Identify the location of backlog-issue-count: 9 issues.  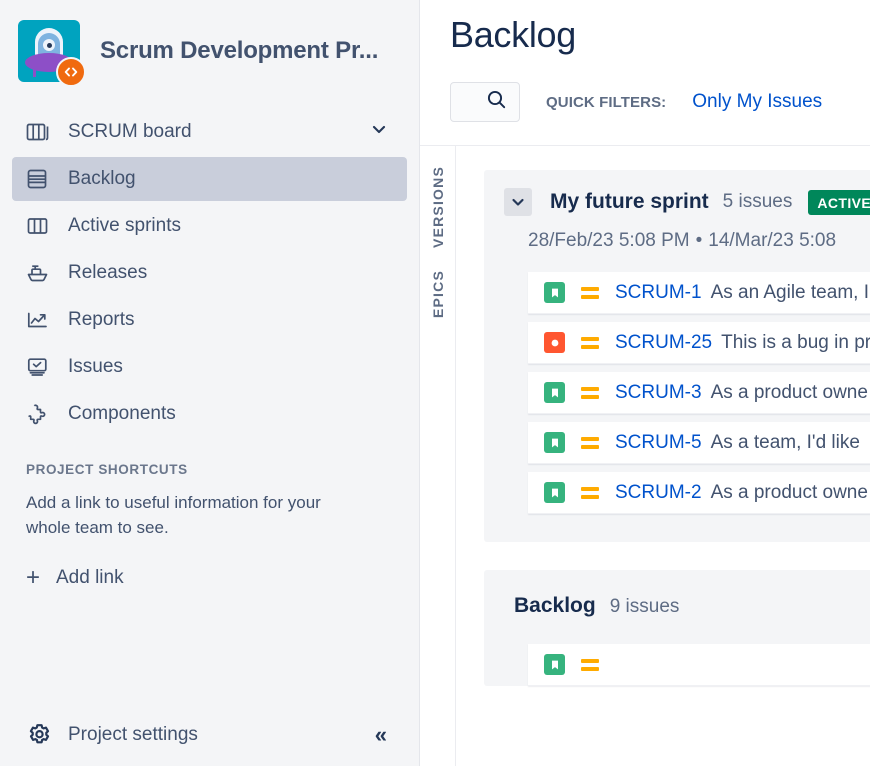
(644, 606).